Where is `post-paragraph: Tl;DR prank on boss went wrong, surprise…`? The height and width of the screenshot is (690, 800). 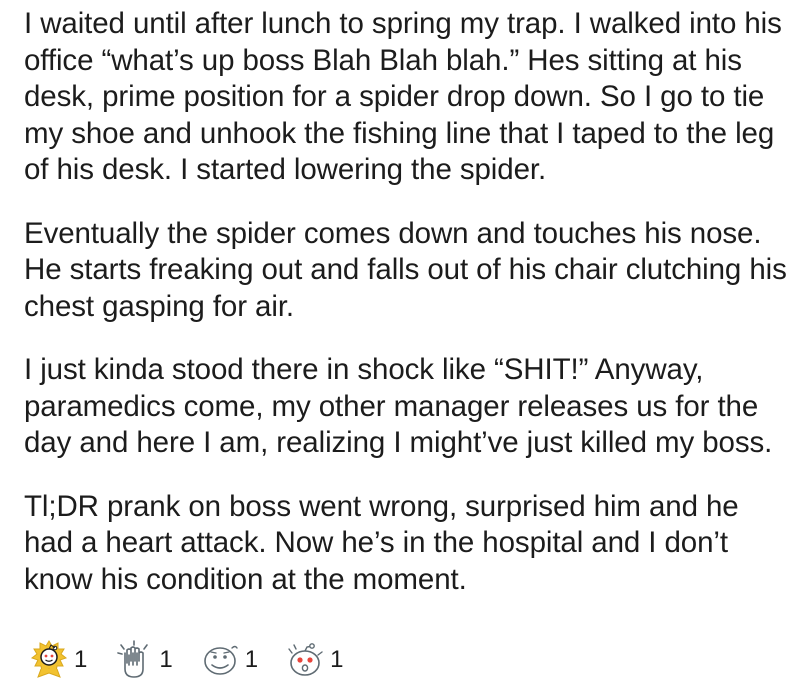 post-paragraph: Tl;DR prank on boss went wrong, surprise… is located at coordinates (381, 542).